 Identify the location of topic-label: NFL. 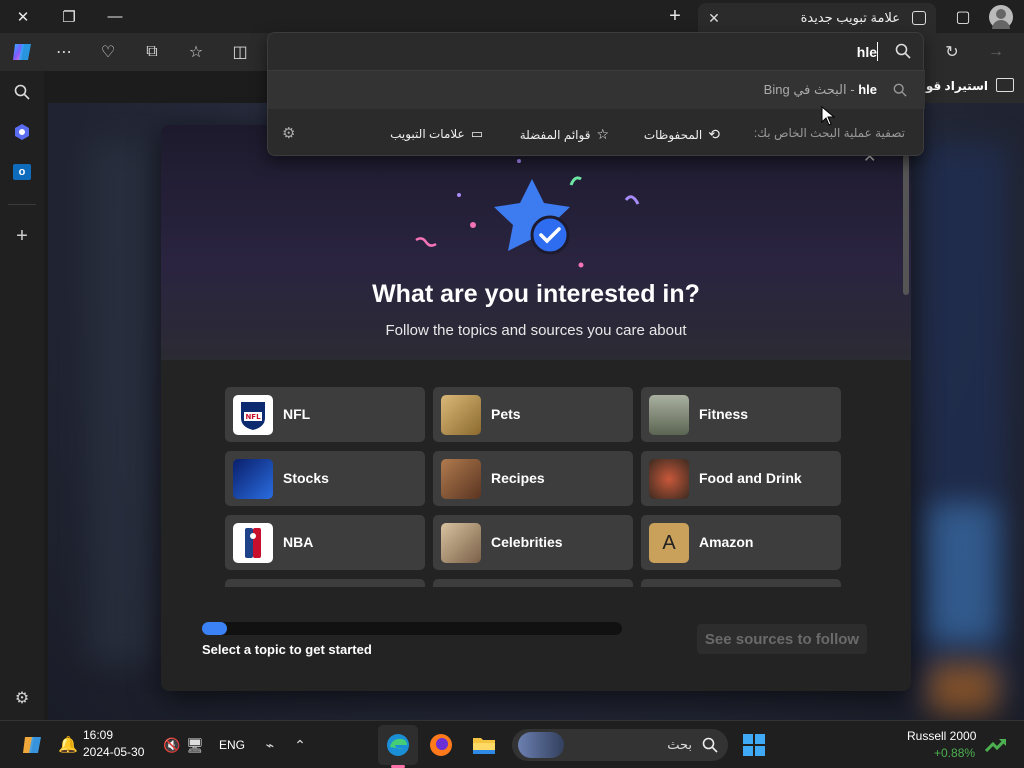
(297, 414).